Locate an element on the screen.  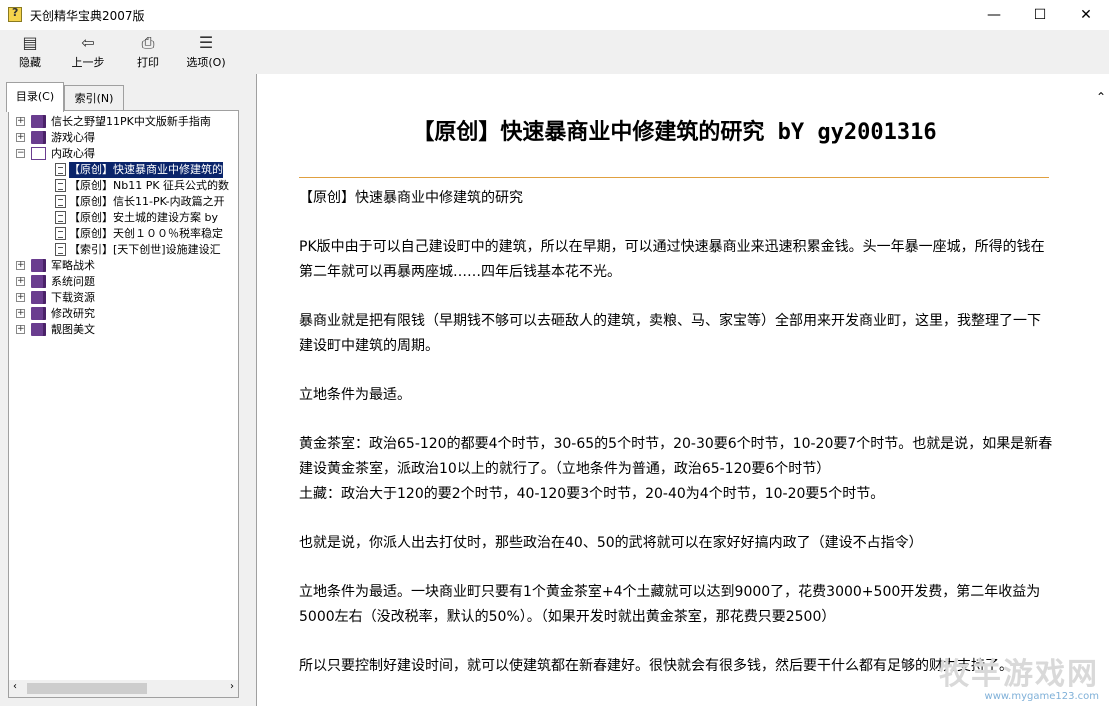
tree-item-label: 修改研究 is located at coordinates (73, 313).